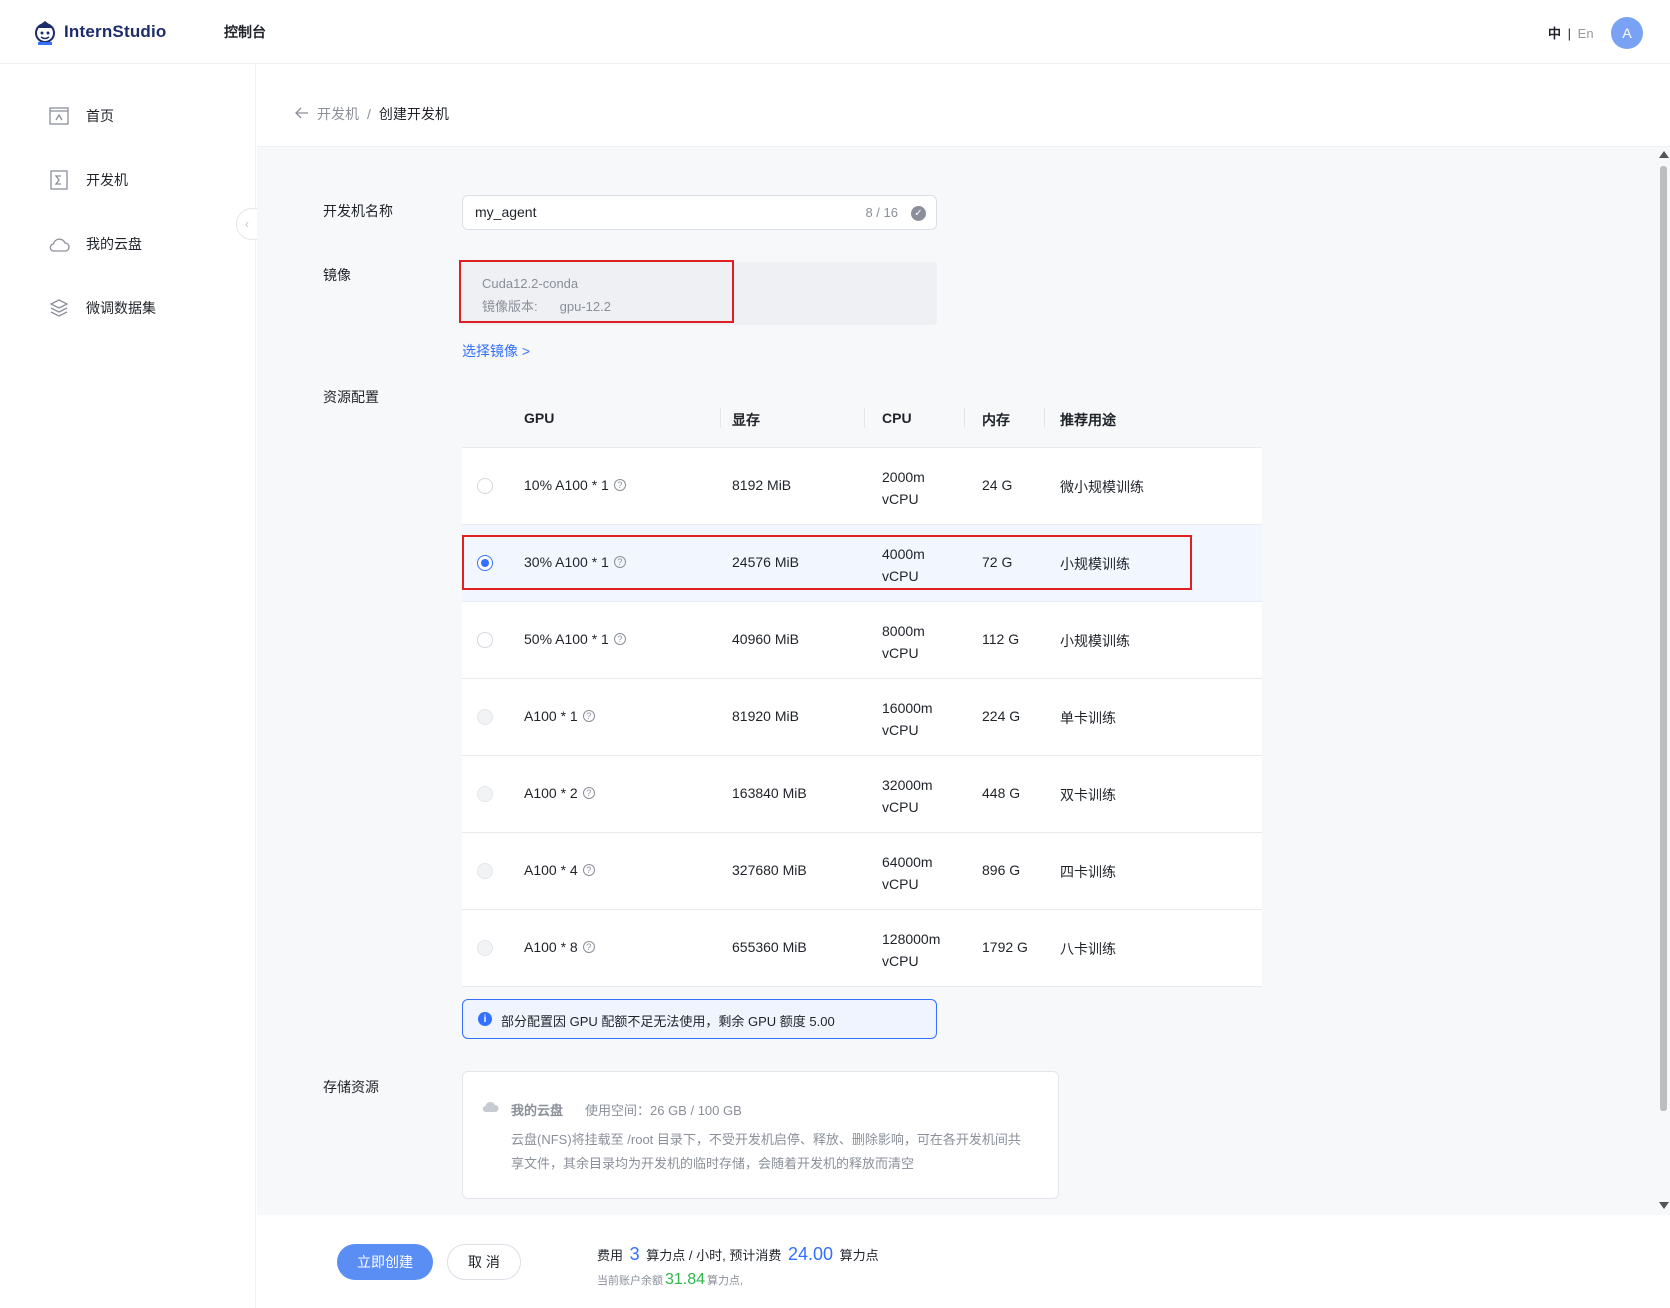  What do you see at coordinates (765, 716) in the screenshot?
I see `vram-cell: 81920 MiB` at bounding box center [765, 716].